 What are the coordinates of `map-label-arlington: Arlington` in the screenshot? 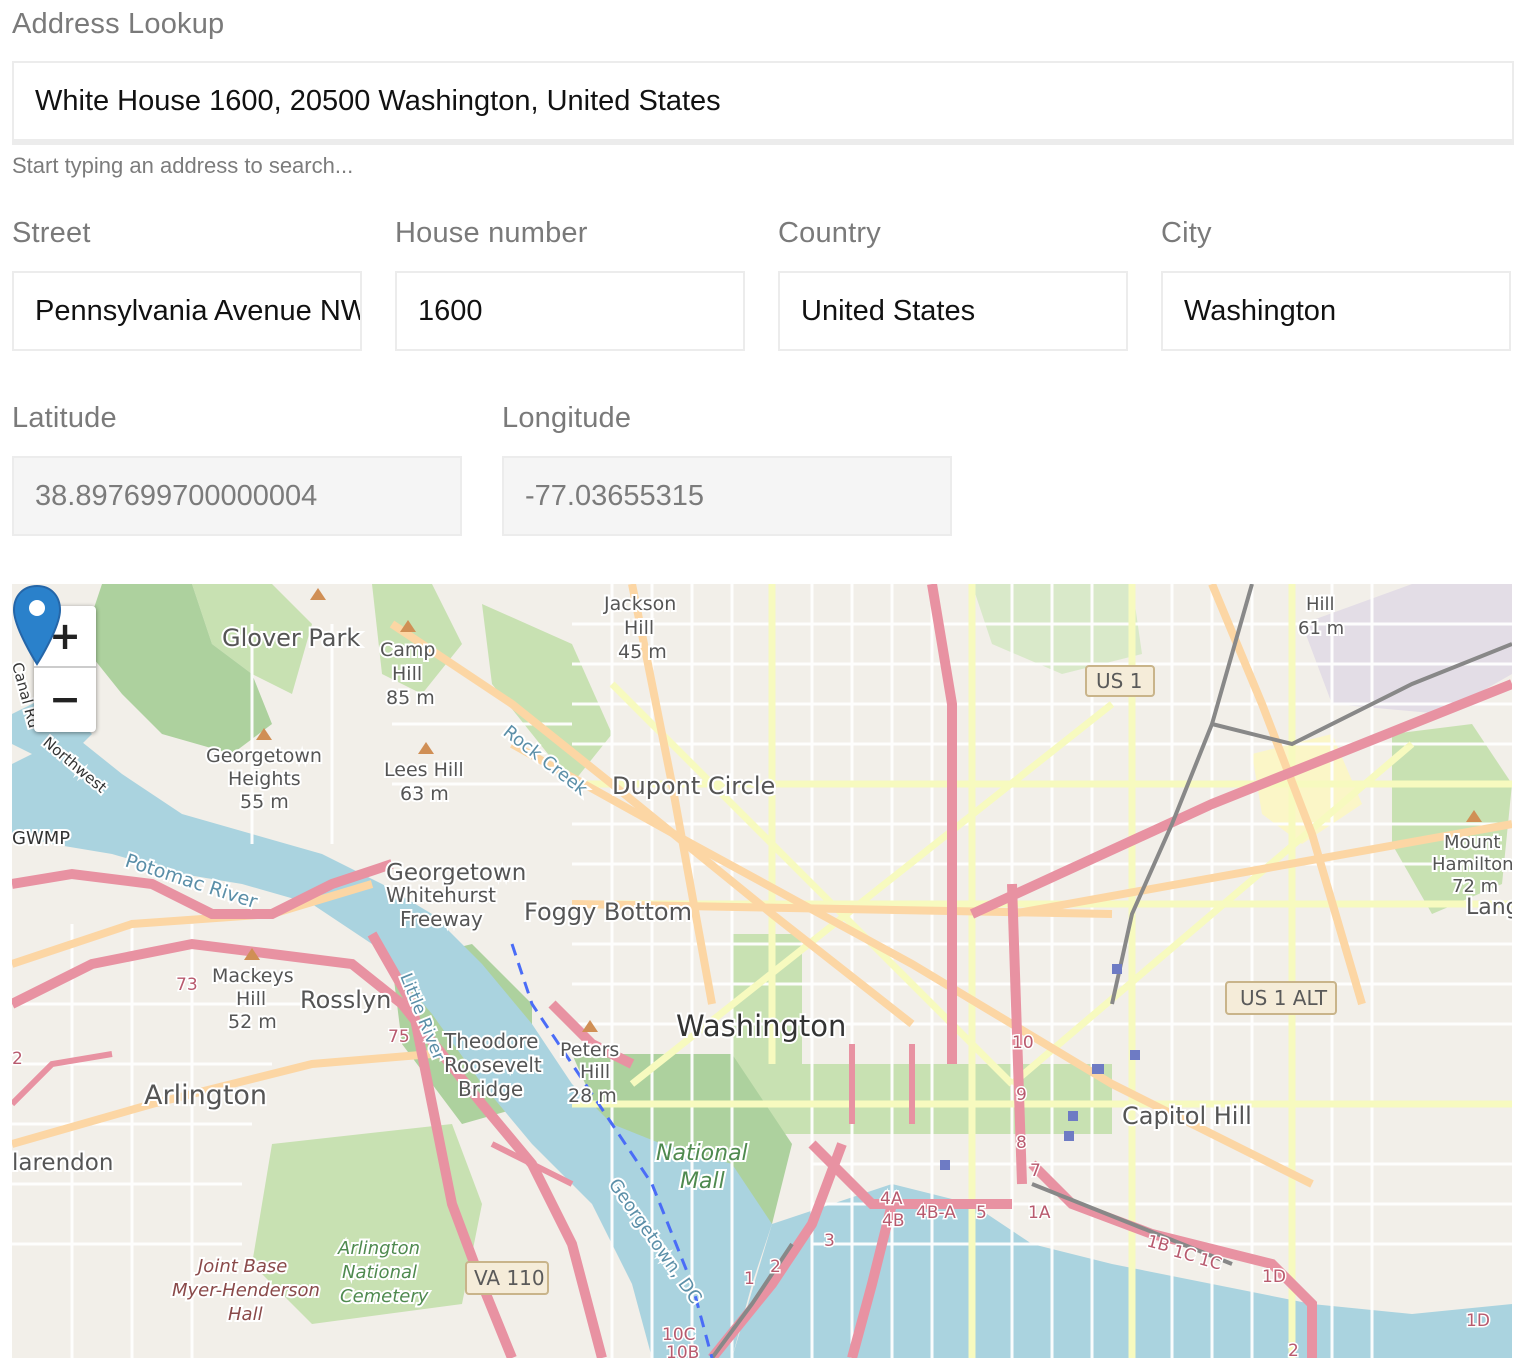 It's located at (205, 1095).